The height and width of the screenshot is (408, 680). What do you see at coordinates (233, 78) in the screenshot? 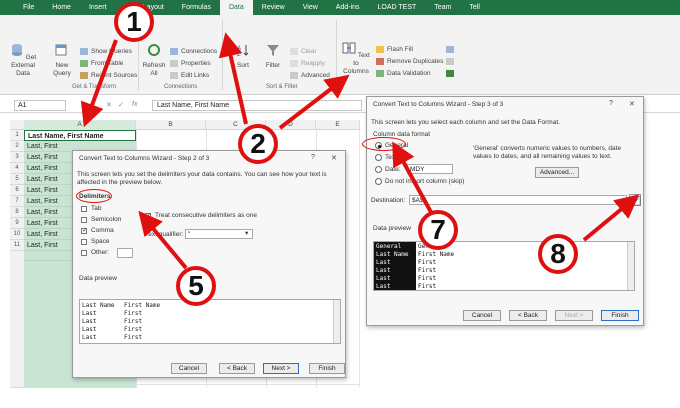
I see `arrow-step2-data-tab` at bounding box center [233, 78].